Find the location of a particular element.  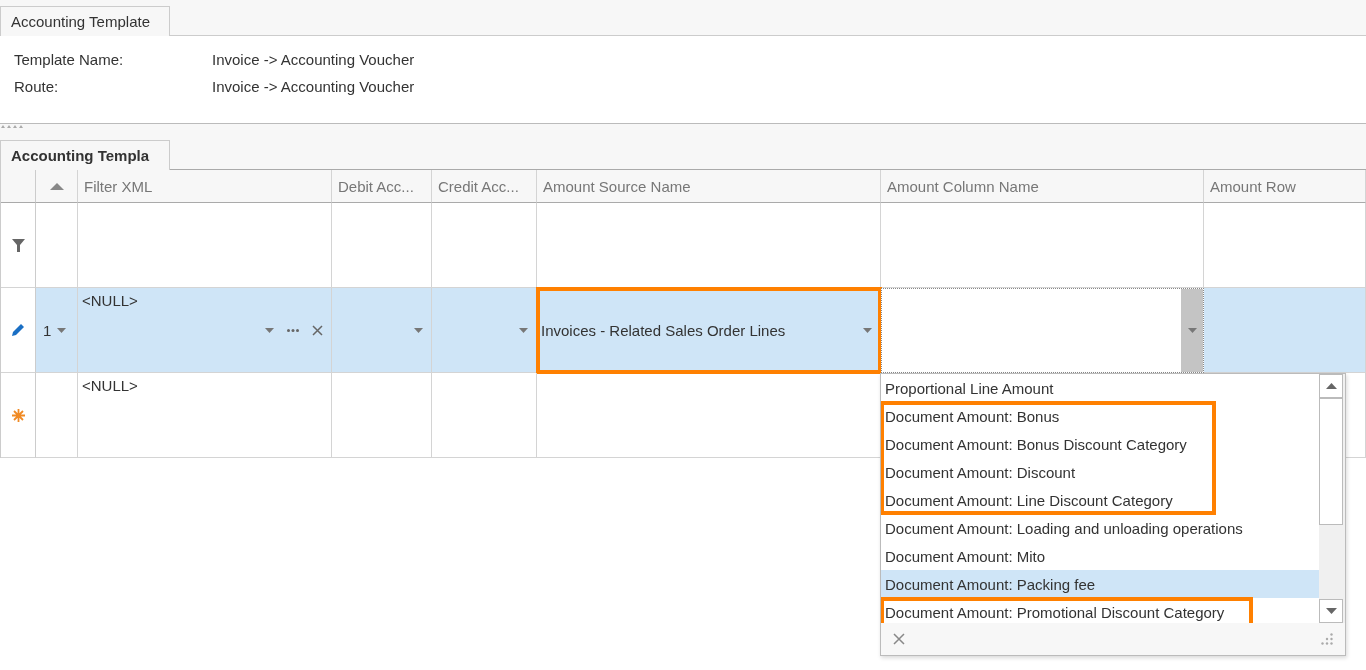

splitter-grip-icon is located at coordinates (12, 126).